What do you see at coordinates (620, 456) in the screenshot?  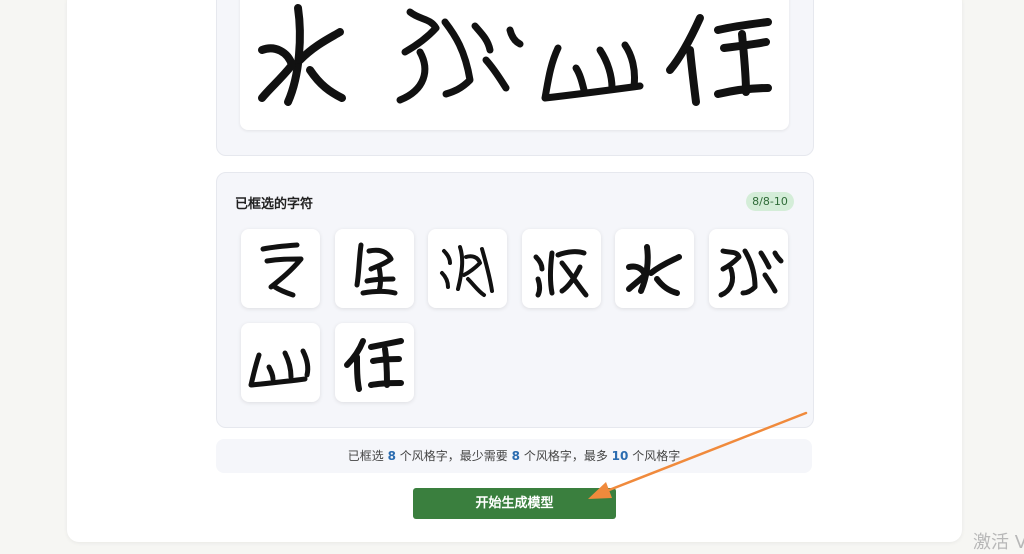 I see `max-count: 10` at bounding box center [620, 456].